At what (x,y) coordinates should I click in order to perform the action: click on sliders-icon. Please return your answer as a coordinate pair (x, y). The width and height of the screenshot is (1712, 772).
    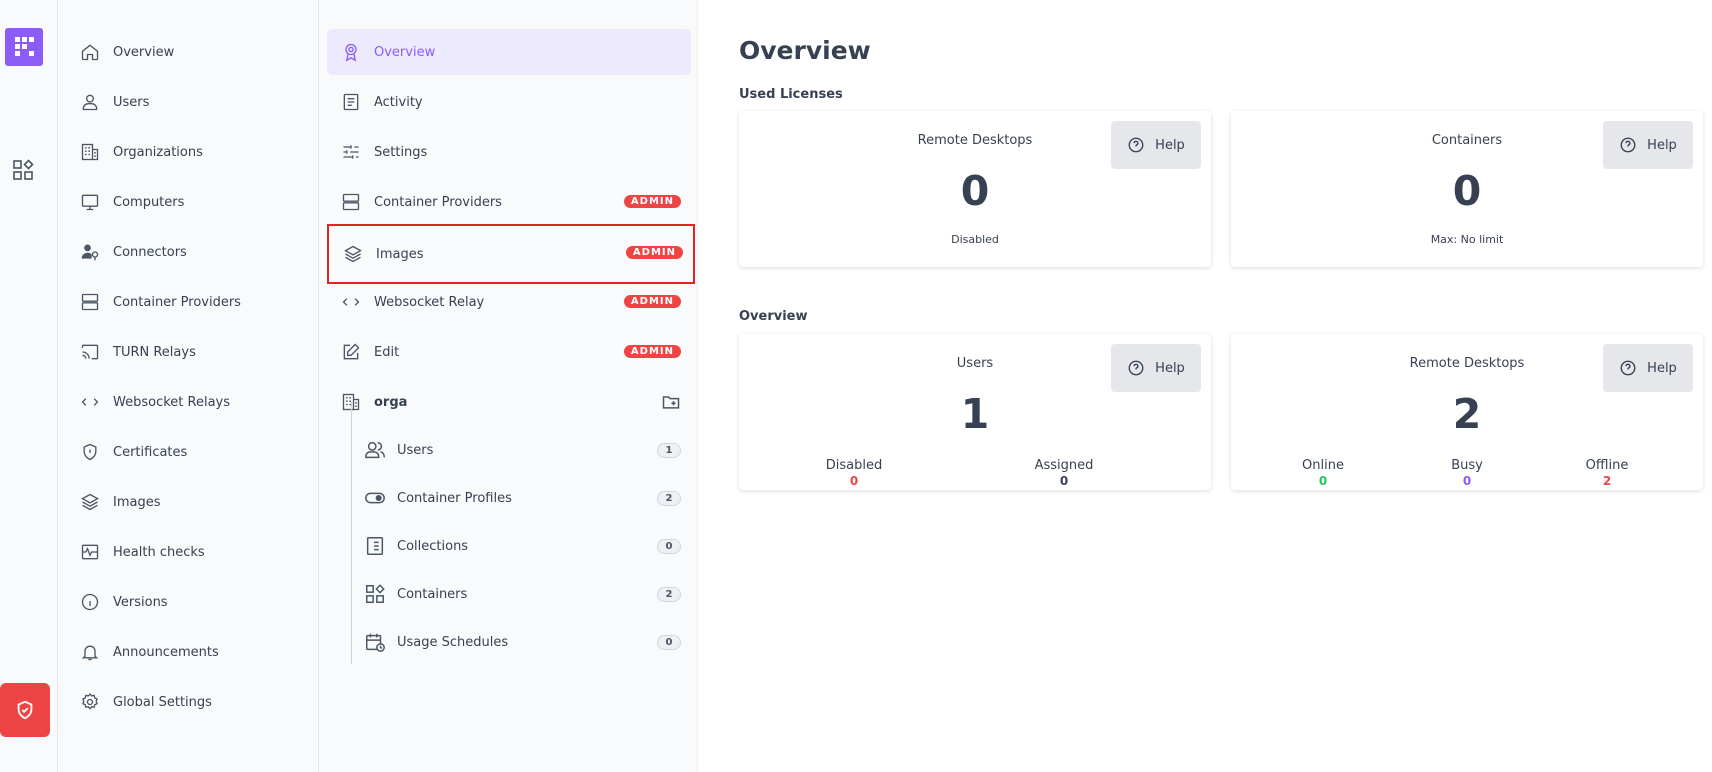
    Looking at the image, I should click on (351, 152).